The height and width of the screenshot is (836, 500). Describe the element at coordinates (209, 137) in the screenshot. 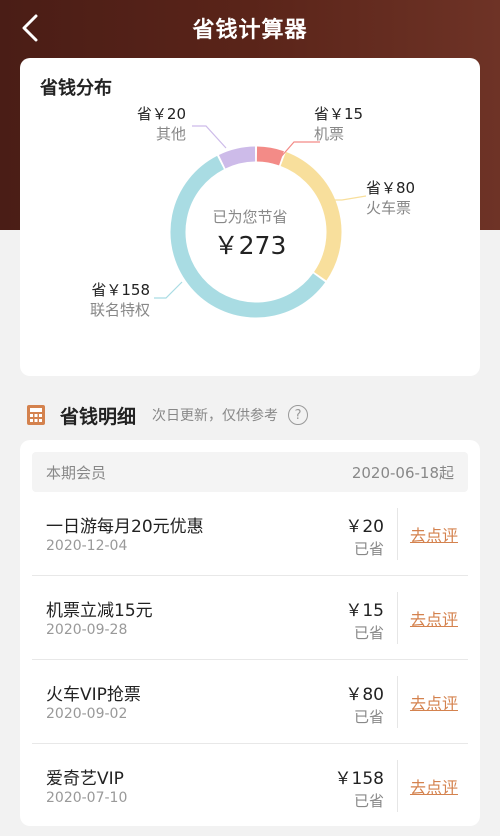

I see `leader-line-other` at that location.